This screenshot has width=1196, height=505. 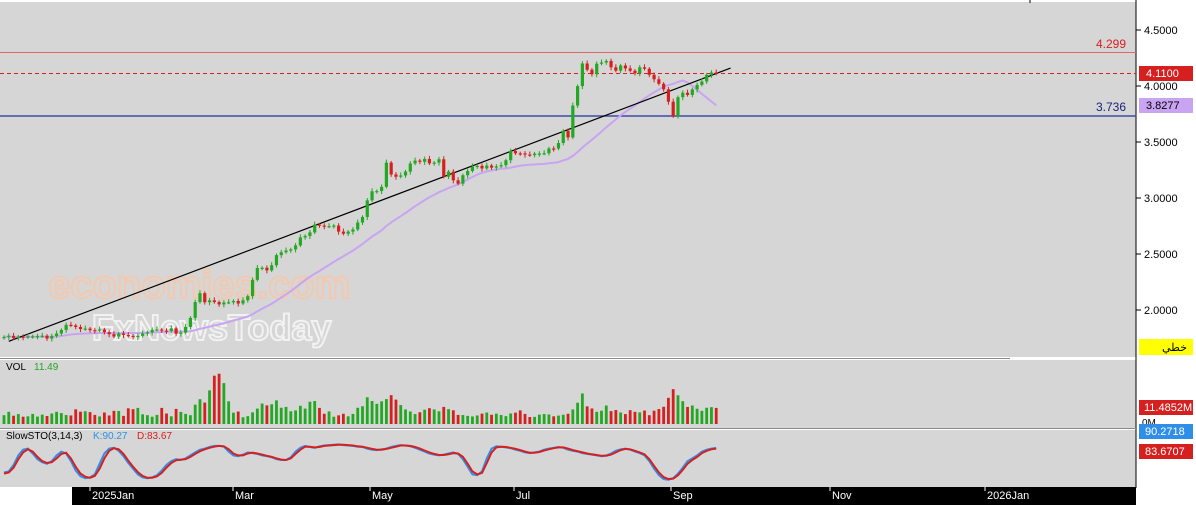 I want to click on support-label: 3.736, so click(x=1111, y=107).